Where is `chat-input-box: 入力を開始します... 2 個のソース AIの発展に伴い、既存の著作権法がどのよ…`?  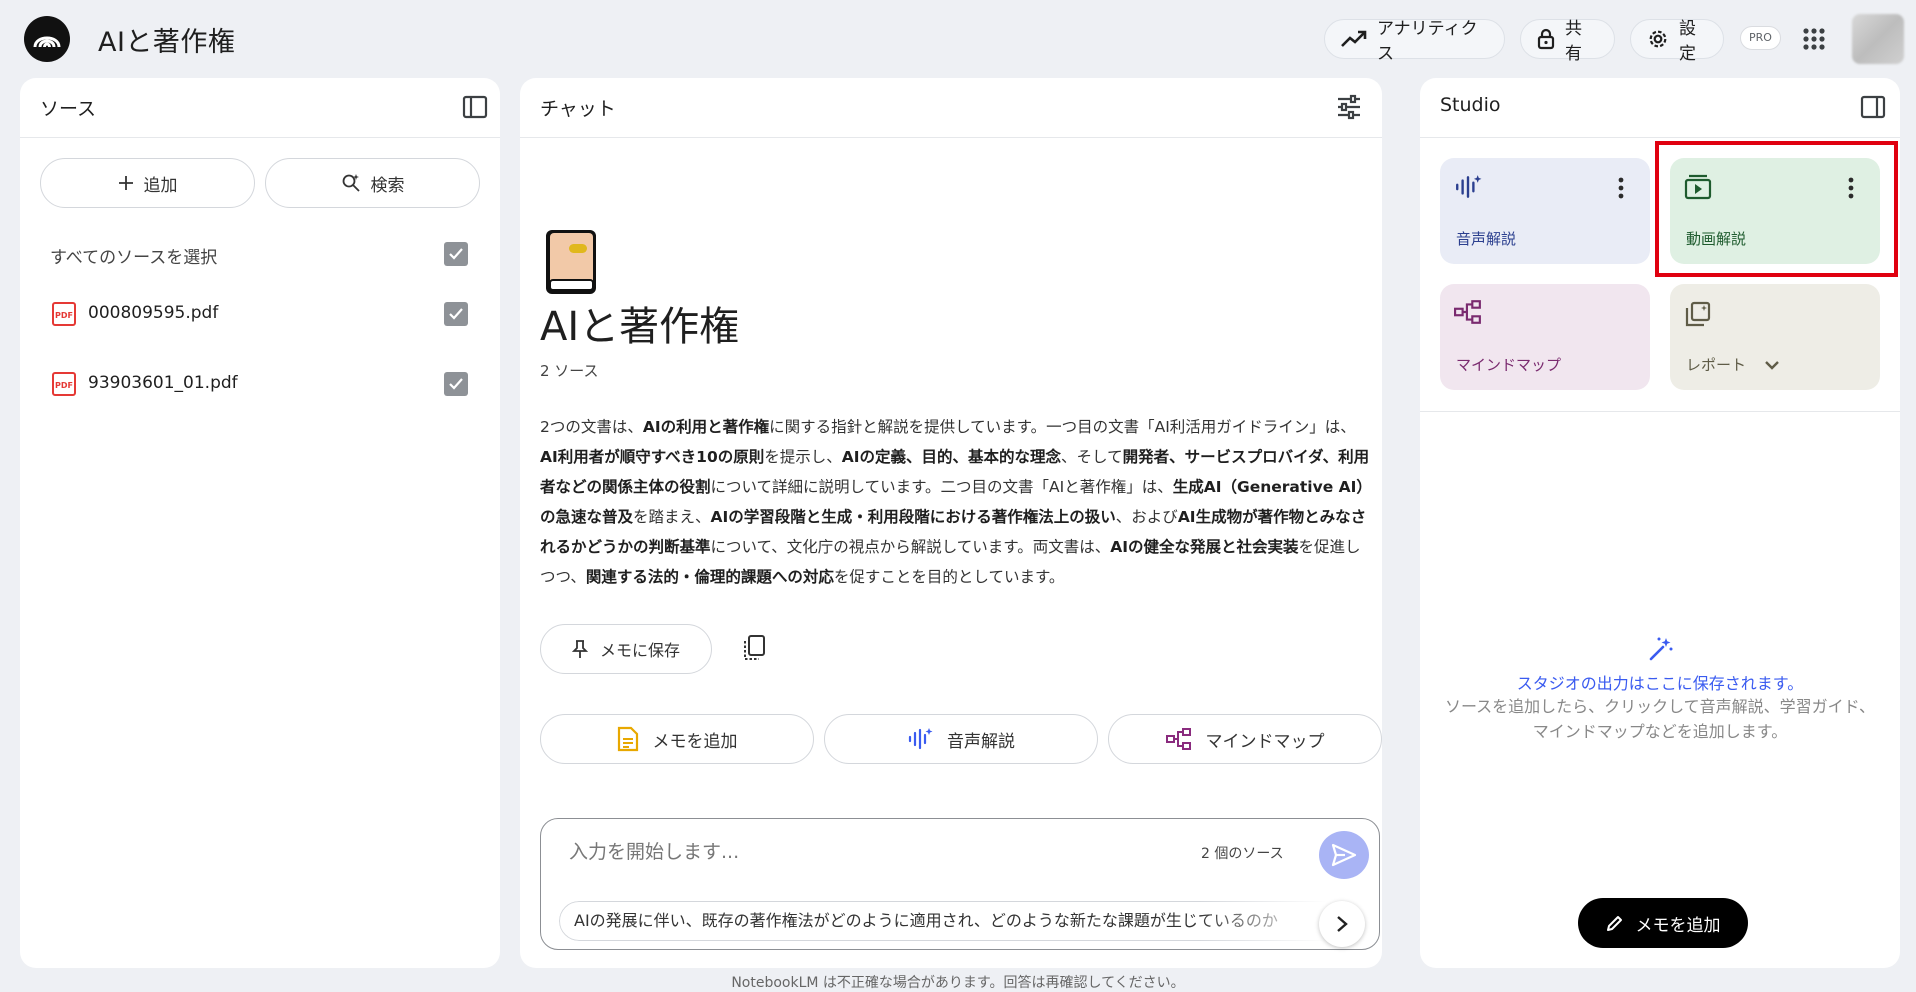
chat-input-box: 入力を開始します... 2 個のソース AIの発展に伴い、既存の著作権法がどのよ… is located at coordinates (960, 884).